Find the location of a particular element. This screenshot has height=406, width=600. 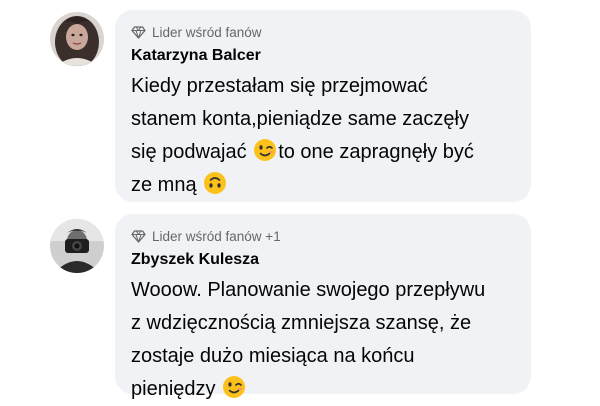

comment-line: Kiedy przestałam się przejmować is located at coordinates (279, 86).